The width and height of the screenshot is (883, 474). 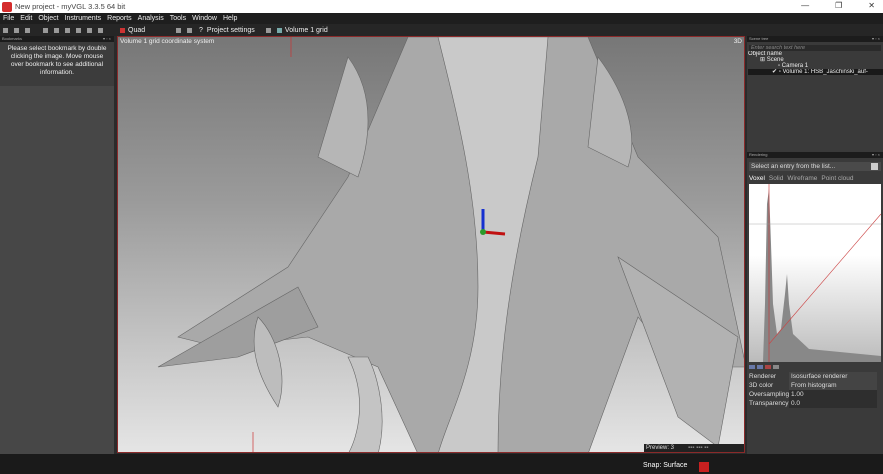 I want to click on minimize-button: —, so click(x=805, y=5).